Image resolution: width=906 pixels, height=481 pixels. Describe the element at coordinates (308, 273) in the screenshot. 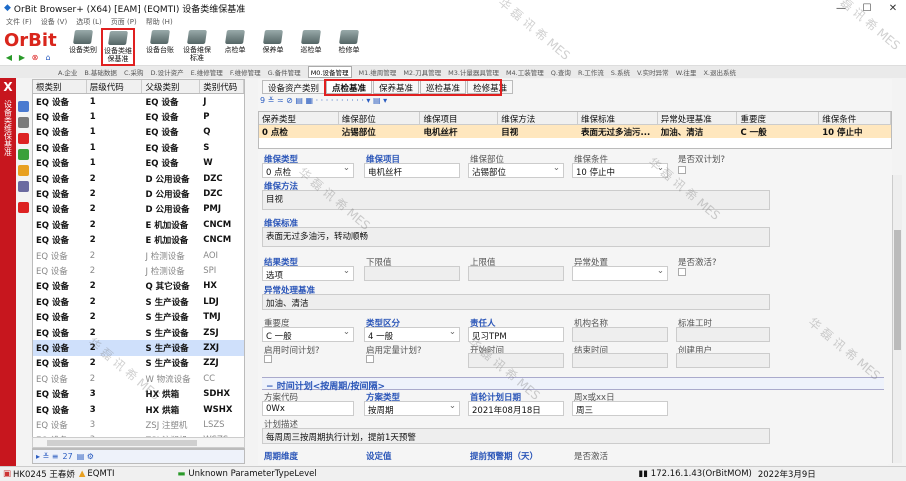

I see `result-type-select: 选项` at that location.